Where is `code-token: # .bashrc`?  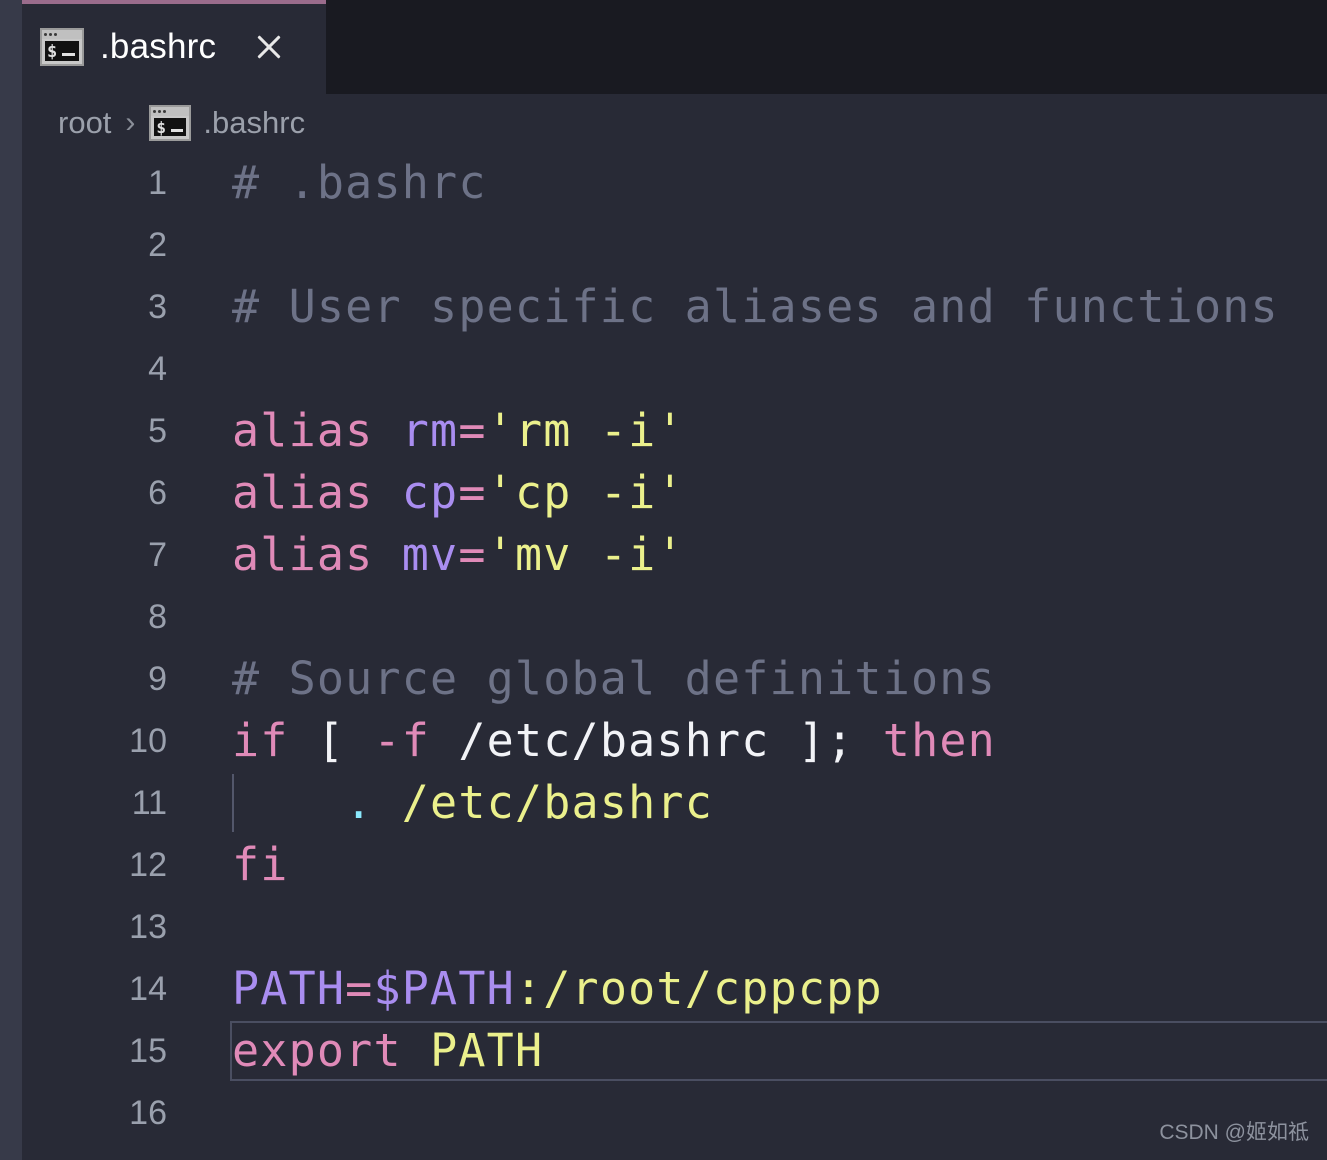
code-token: # .bashrc is located at coordinates (359, 182).